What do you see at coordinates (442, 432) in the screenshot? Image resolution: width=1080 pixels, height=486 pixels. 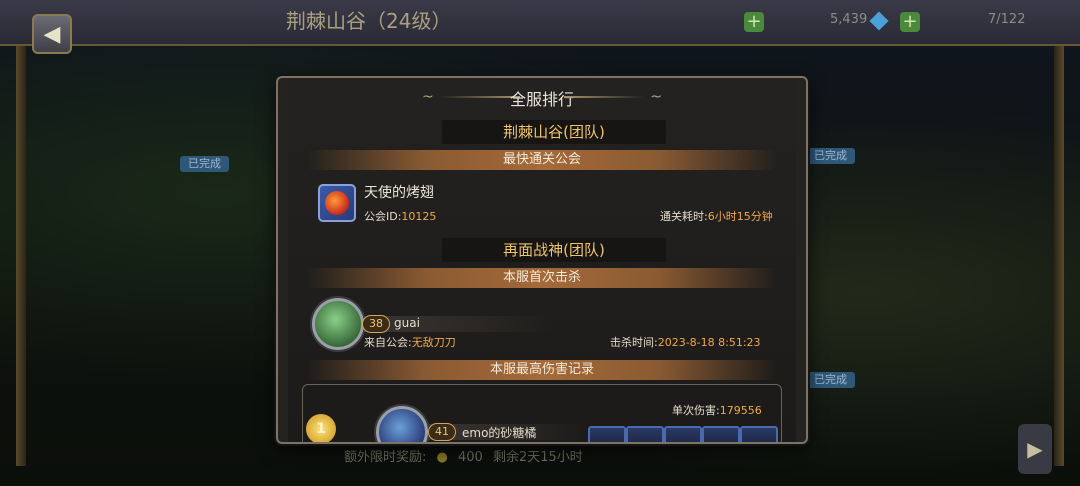 I see `player-level-badge: 41` at bounding box center [442, 432].